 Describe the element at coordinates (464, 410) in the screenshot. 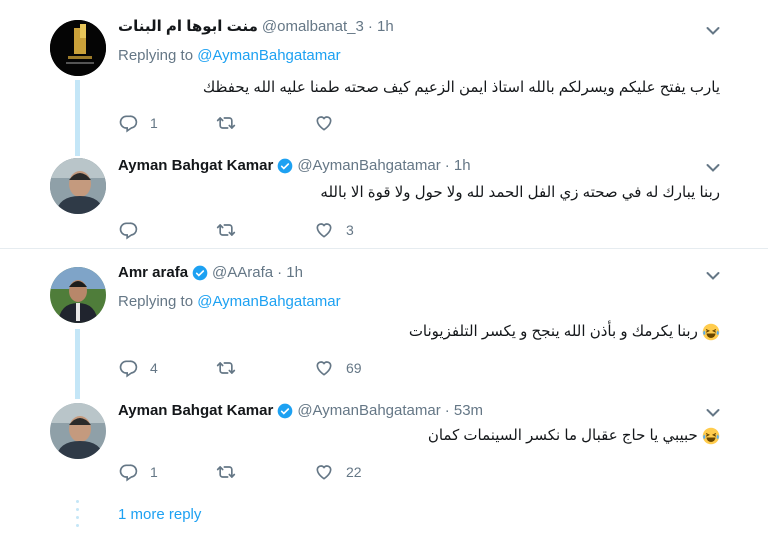

I see `tweet-time: · 53m` at that location.